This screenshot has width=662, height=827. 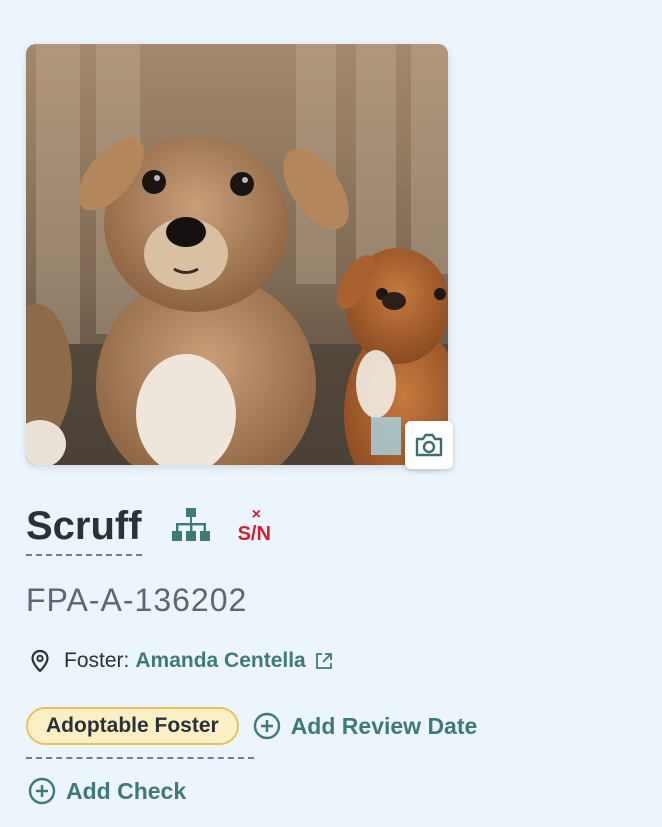 I want to click on add-review-date-button: Add Review Date, so click(x=365, y=726).